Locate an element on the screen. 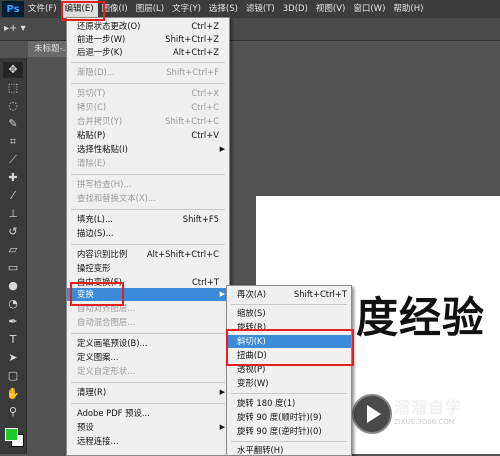 The image size is (500, 456). menu-item-puppet-warp: 操控变形 is located at coordinates (148, 268).